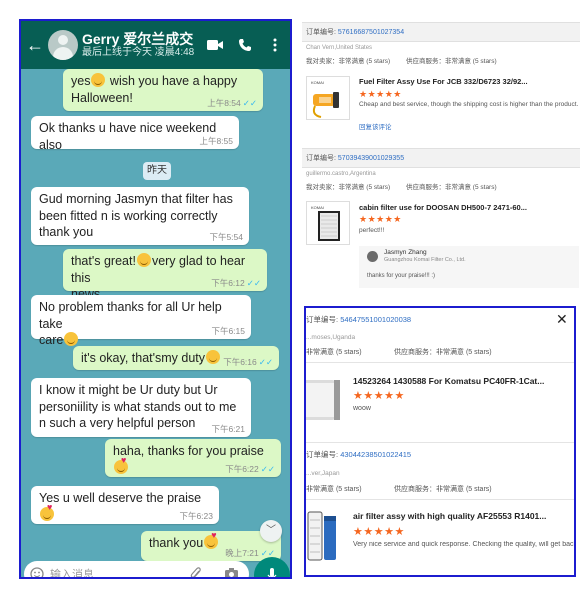 The image size is (588, 591). Describe the element at coordinates (348, 187) in the screenshot. I see `buyer-rating: 我对卖家：非常满意 (5 stars)` at that location.